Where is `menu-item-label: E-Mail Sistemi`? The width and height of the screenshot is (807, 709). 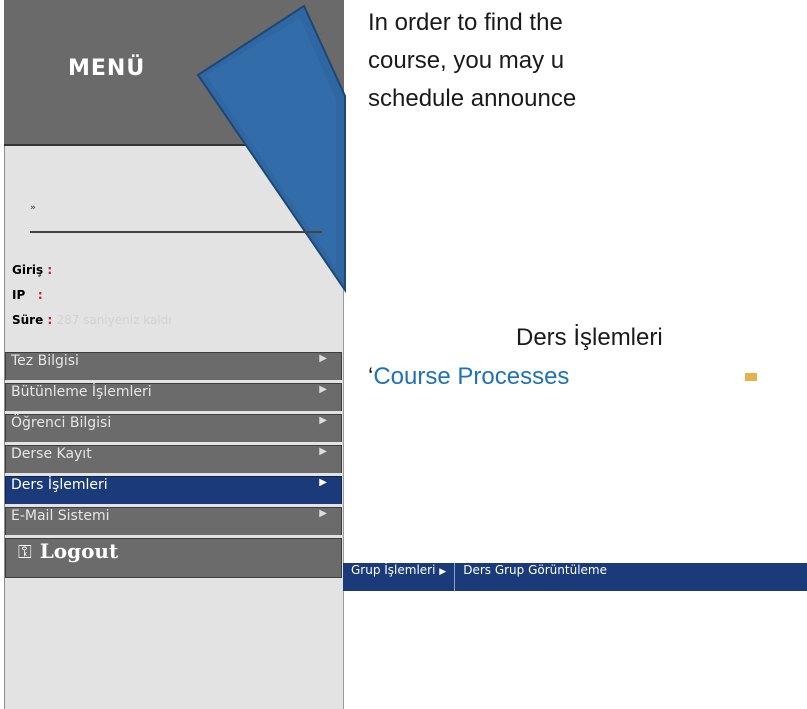 menu-item-label: E-Mail Sistemi is located at coordinates (60, 516).